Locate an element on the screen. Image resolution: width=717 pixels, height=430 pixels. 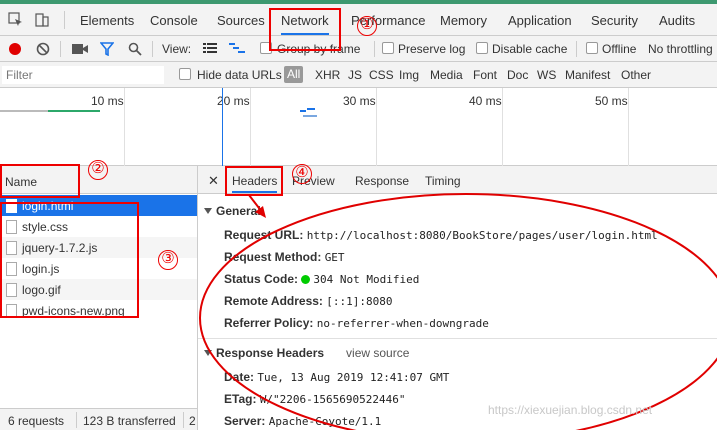
tabbar-separator is located at coordinates (64, 20).